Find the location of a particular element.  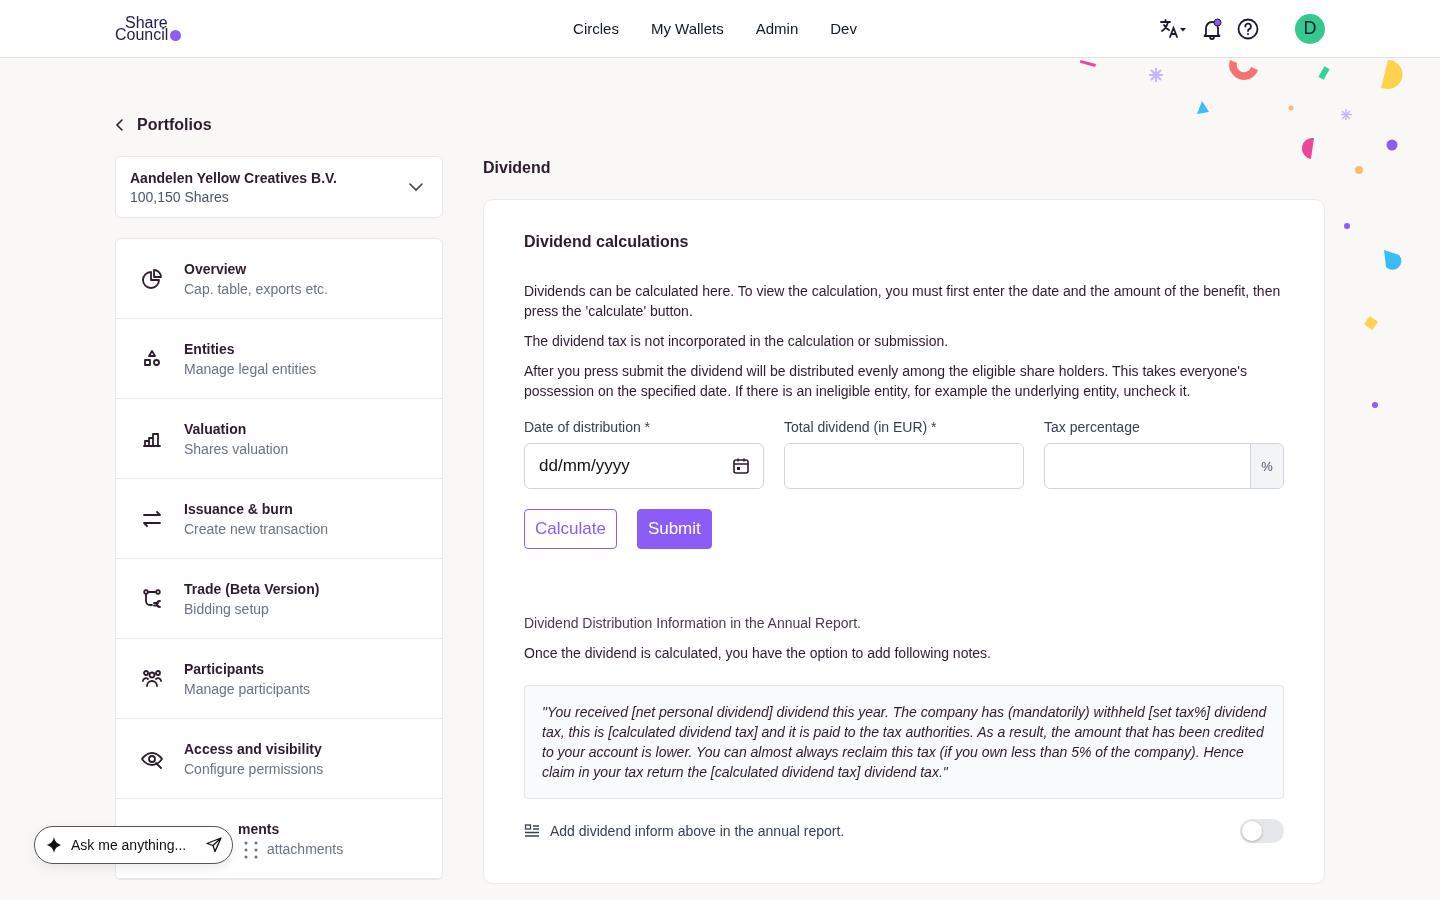

page-title: Dividend is located at coordinates (517, 168).